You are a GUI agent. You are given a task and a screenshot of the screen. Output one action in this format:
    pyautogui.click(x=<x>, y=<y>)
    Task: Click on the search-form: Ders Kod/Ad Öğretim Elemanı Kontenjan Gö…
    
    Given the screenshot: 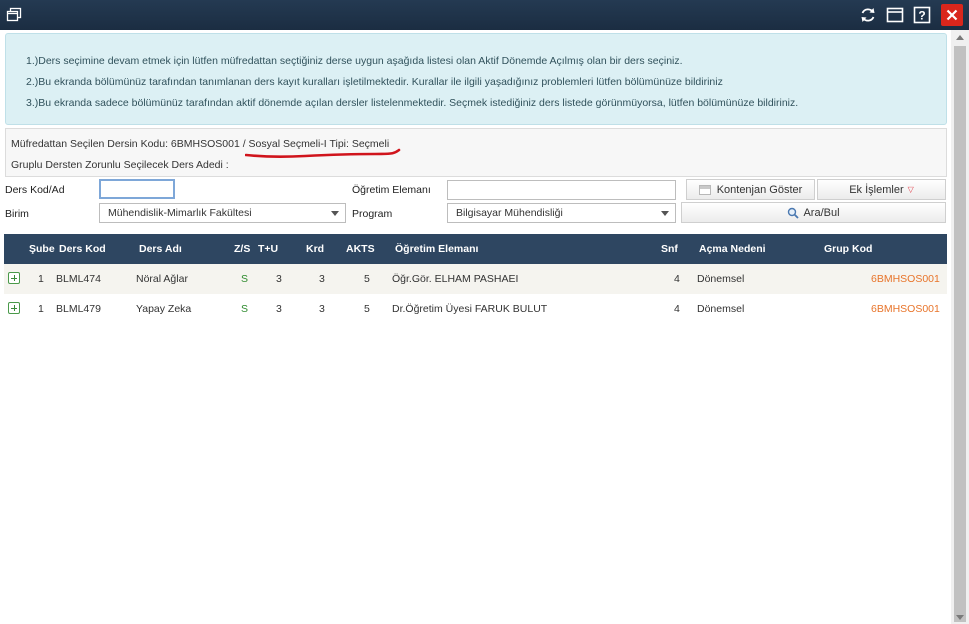 What is the action you would take?
    pyautogui.click(x=475, y=202)
    